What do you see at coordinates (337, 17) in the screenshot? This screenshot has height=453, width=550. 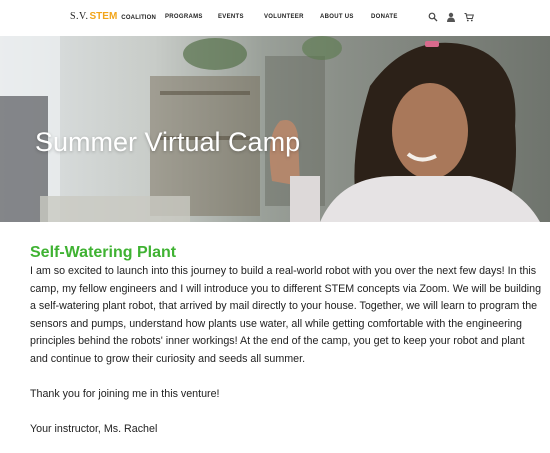 I see `nav-about-us: ABOUT US` at bounding box center [337, 17].